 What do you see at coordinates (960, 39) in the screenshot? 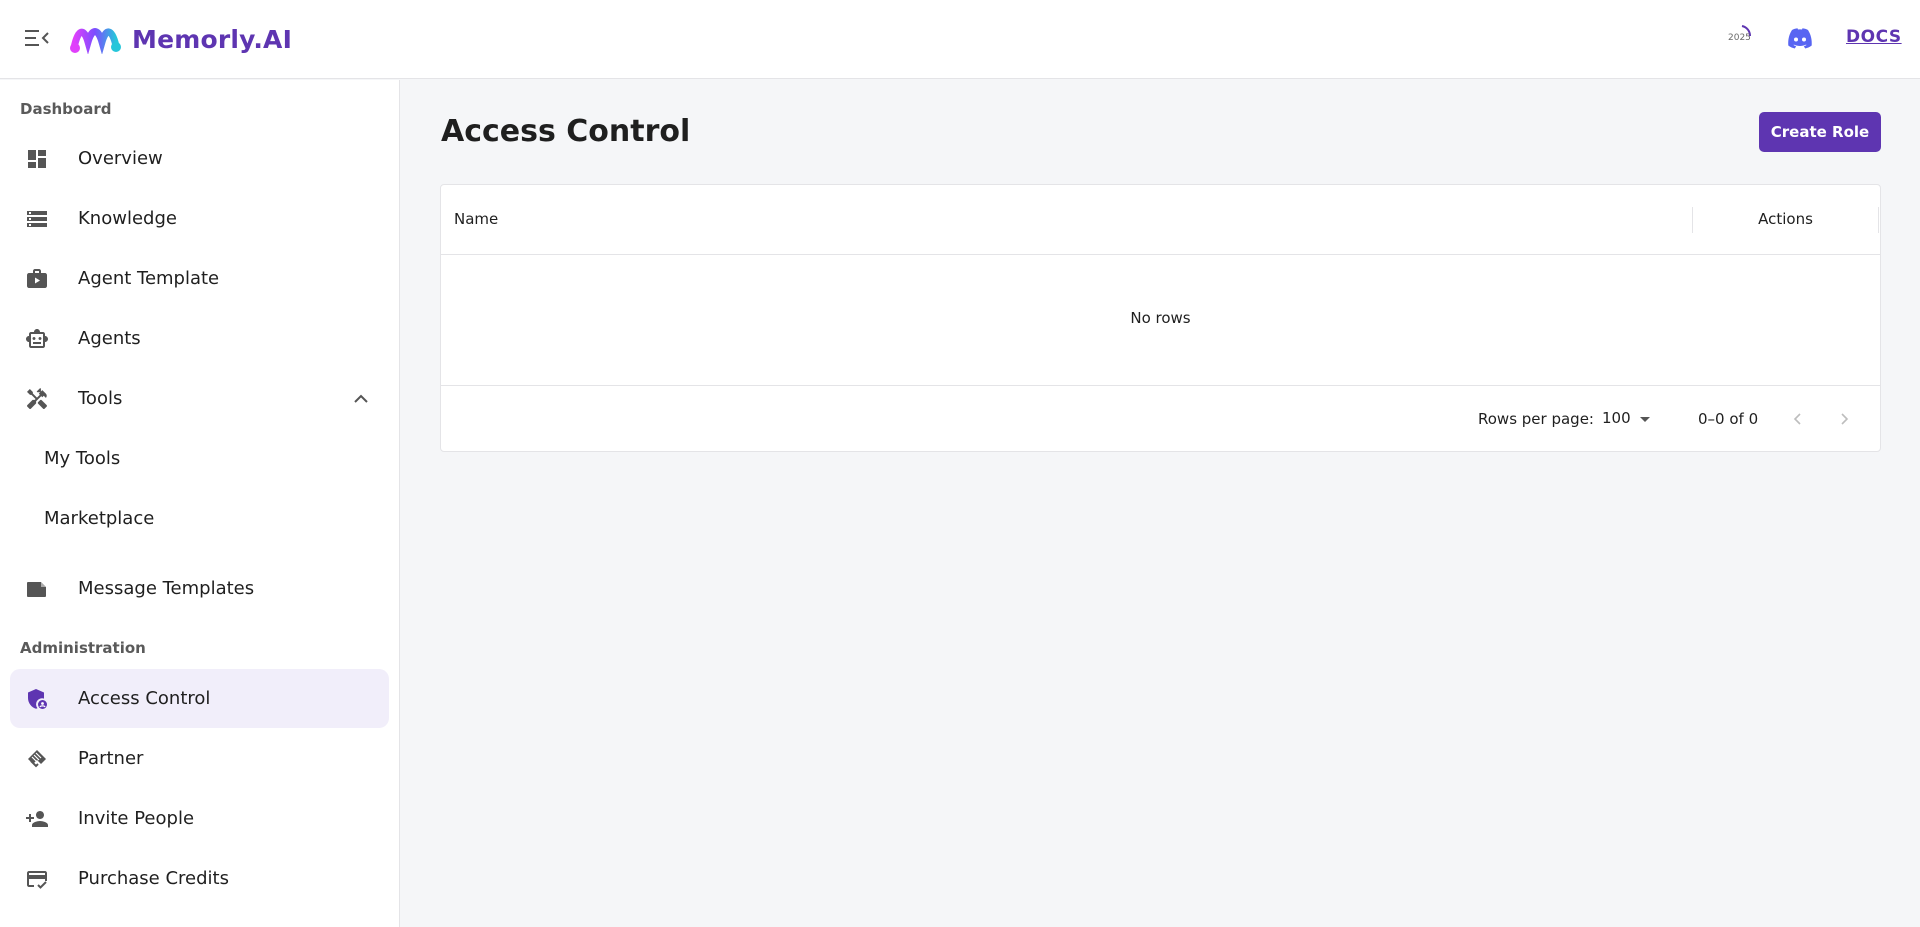
I see `top-header: Memorly.AI 2025 DOCS` at bounding box center [960, 39].